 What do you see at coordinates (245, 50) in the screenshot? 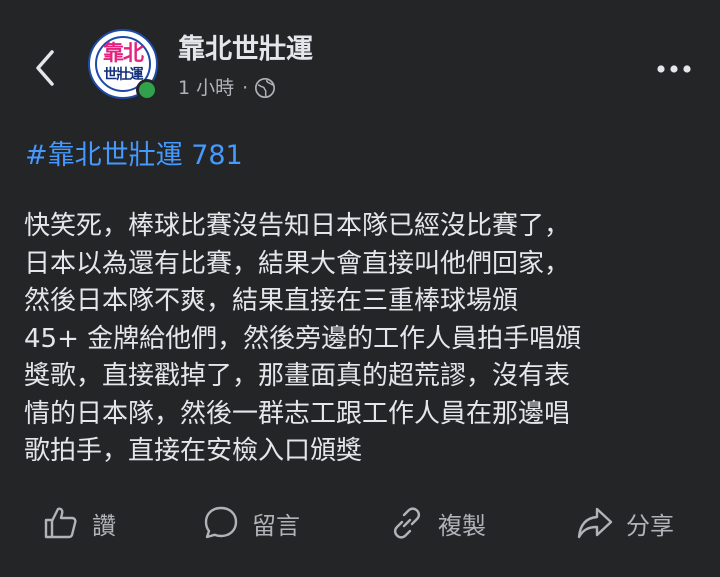
I see `page-name: 靠北世壯運` at bounding box center [245, 50].